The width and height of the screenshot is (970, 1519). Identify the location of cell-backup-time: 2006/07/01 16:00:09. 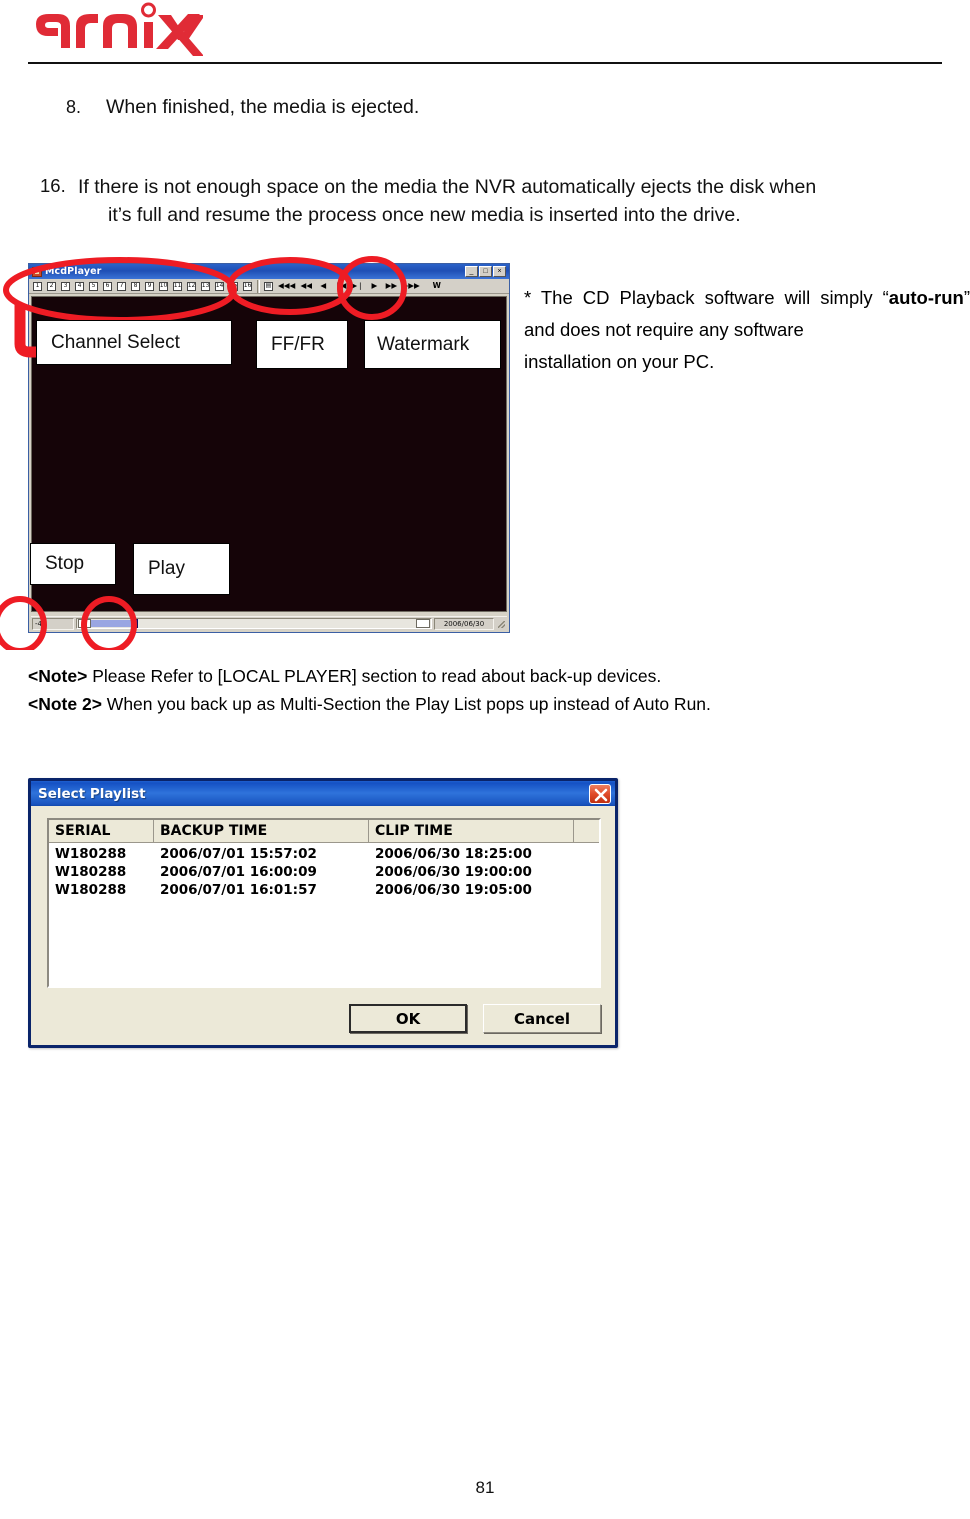
(238, 872).